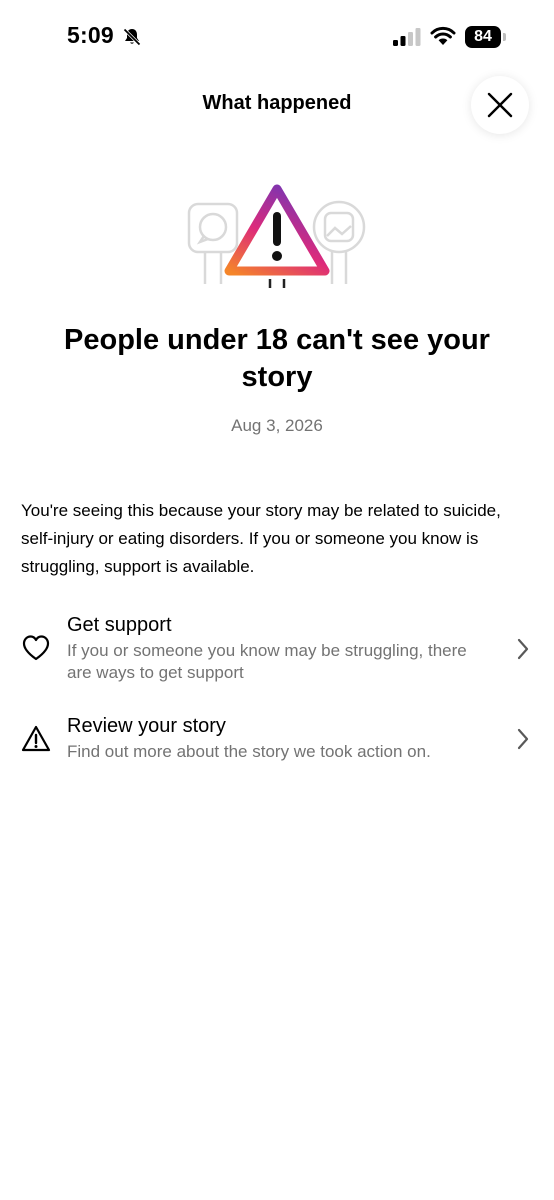 This screenshot has width=554, height=1200. Describe the element at coordinates (36, 648) in the screenshot. I see `heart-icon` at that location.